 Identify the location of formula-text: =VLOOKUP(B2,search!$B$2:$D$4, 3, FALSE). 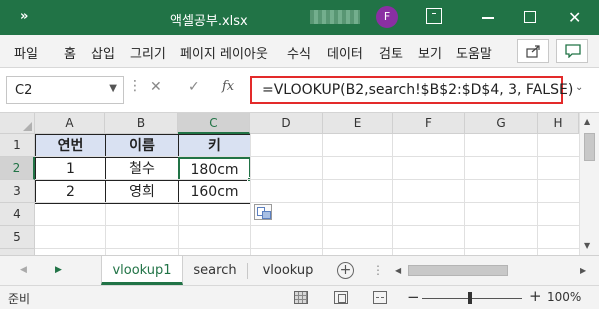
(418, 90).